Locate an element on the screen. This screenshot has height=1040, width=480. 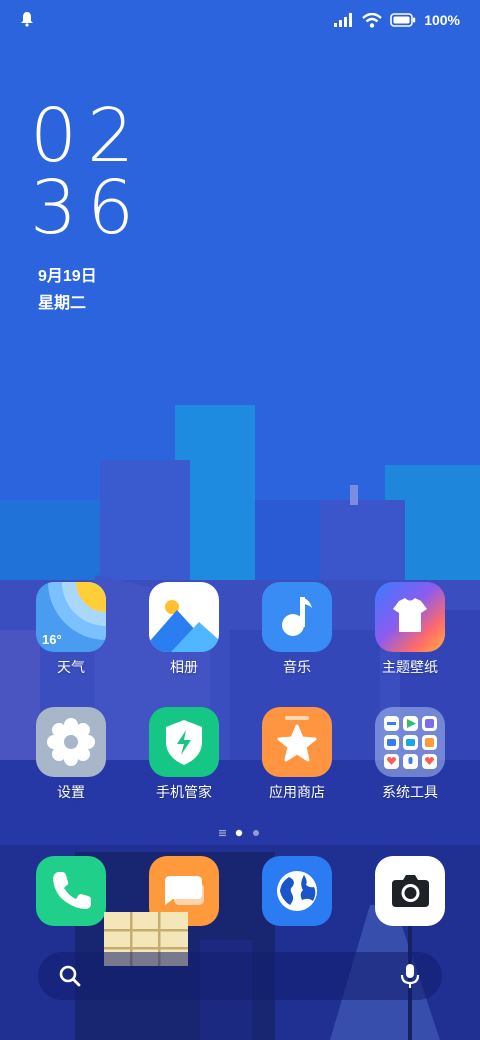
weather-icon: 16° is located at coordinates (71, 617).